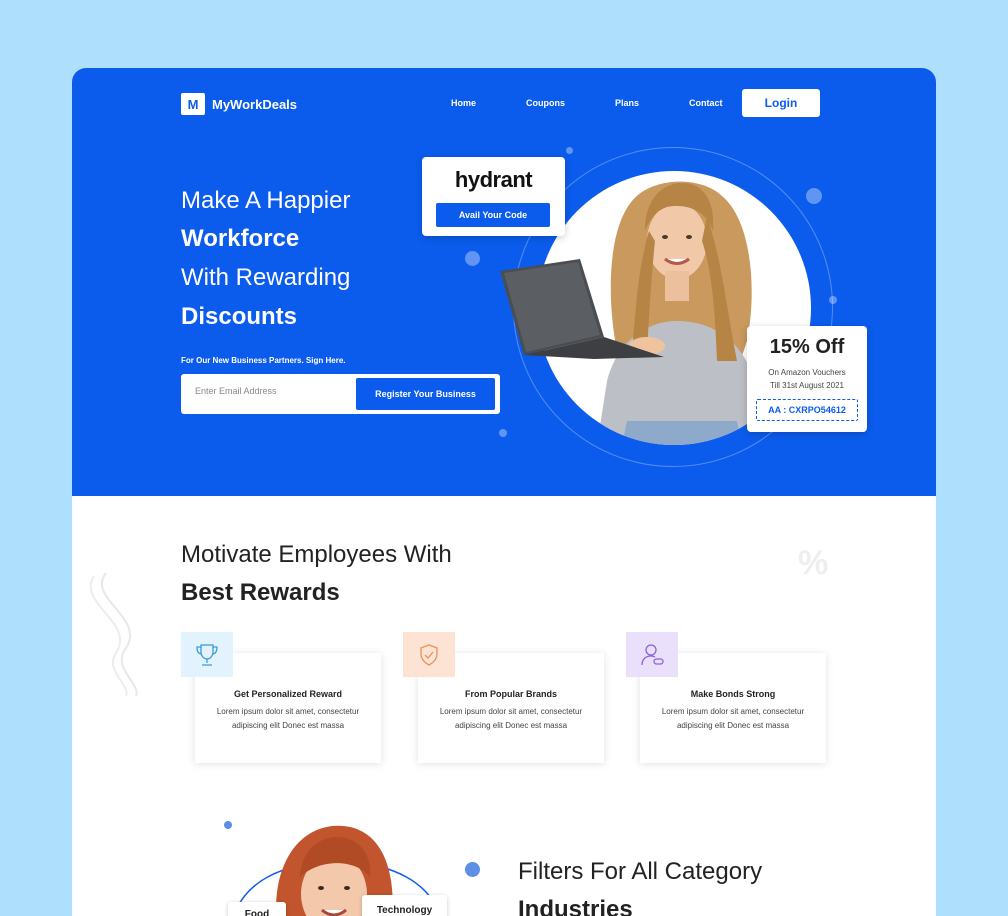 The height and width of the screenshot is (916, 1008). I want to click on brand-logo: M MyWorkDeals, so click(239, 104).